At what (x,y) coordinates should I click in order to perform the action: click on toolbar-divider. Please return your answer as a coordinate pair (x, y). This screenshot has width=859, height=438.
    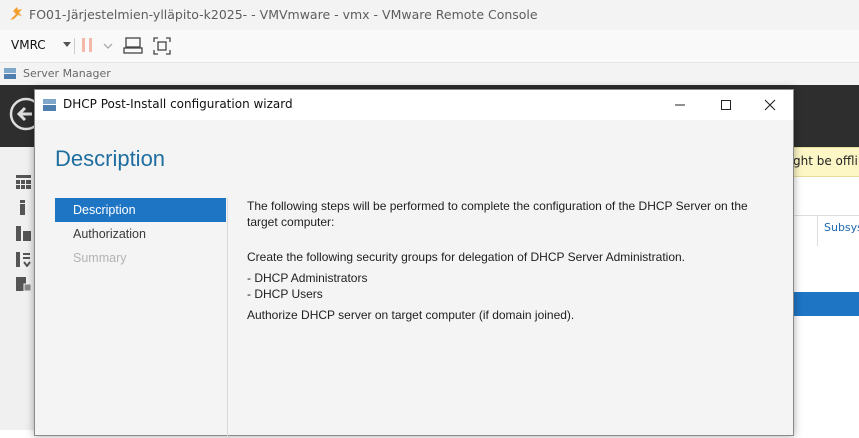
    Looking at the image, I should click on (74, 46).